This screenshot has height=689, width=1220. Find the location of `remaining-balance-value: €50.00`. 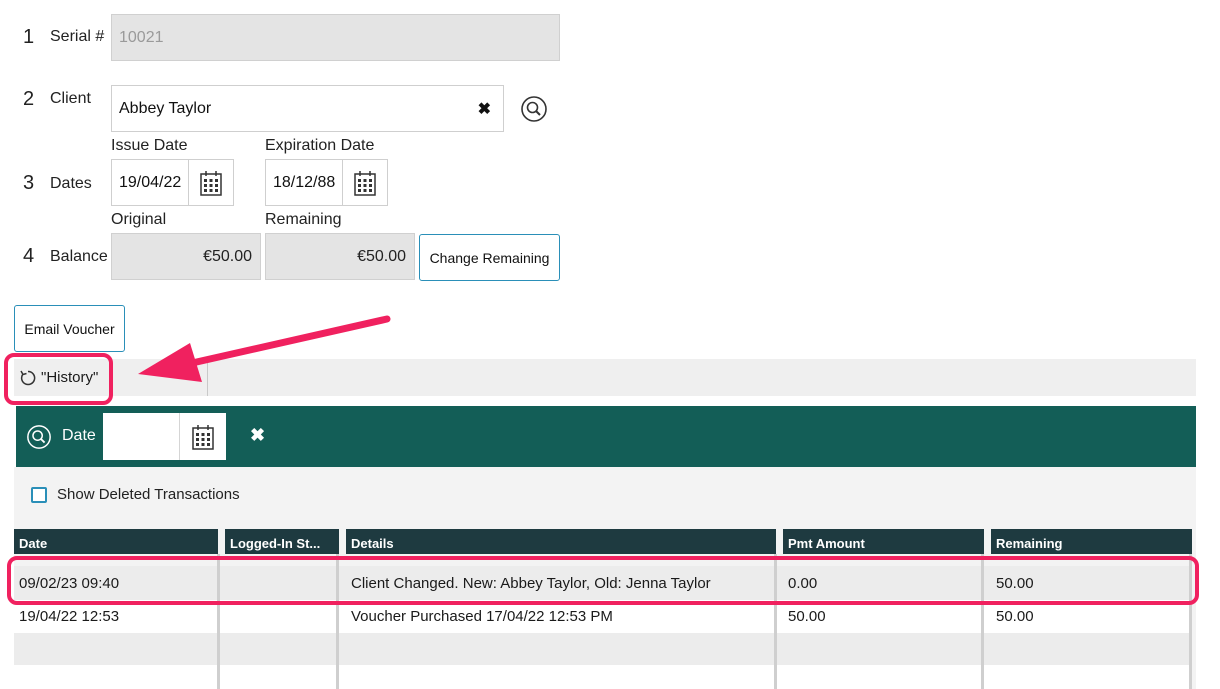

remaining-balance-value: €50.00 is located at coordinates (381, 256).